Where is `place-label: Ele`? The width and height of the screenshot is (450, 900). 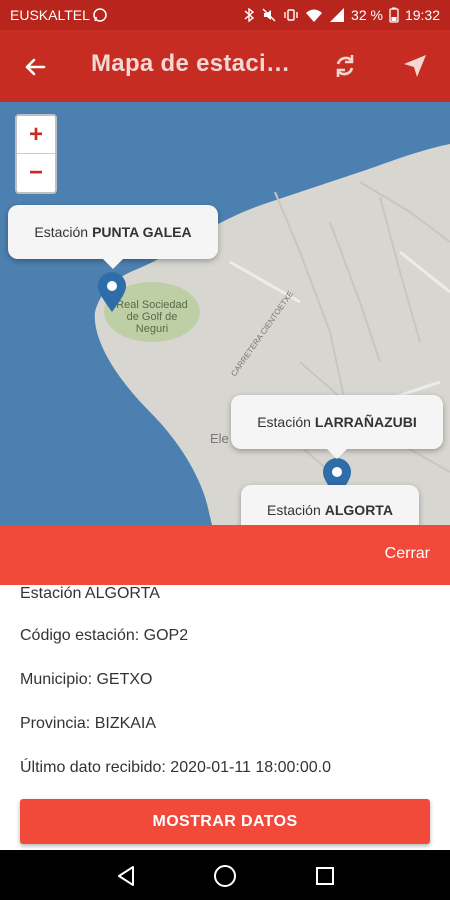
place-label: Ele is located at coordinates (219, 438).